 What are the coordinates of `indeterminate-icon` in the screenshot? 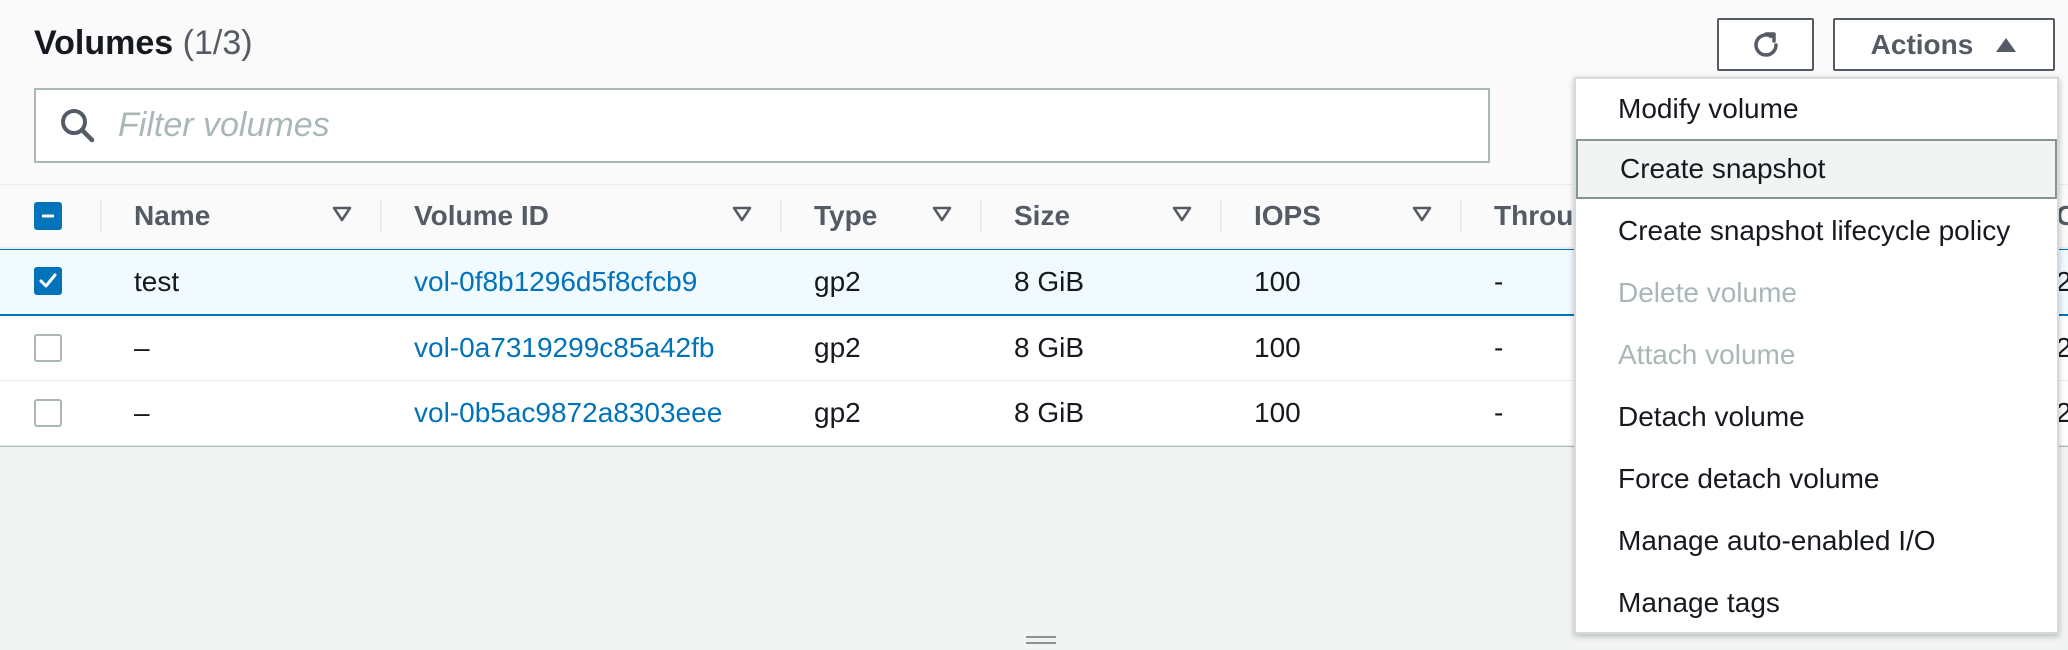 It's located at (48, 216).